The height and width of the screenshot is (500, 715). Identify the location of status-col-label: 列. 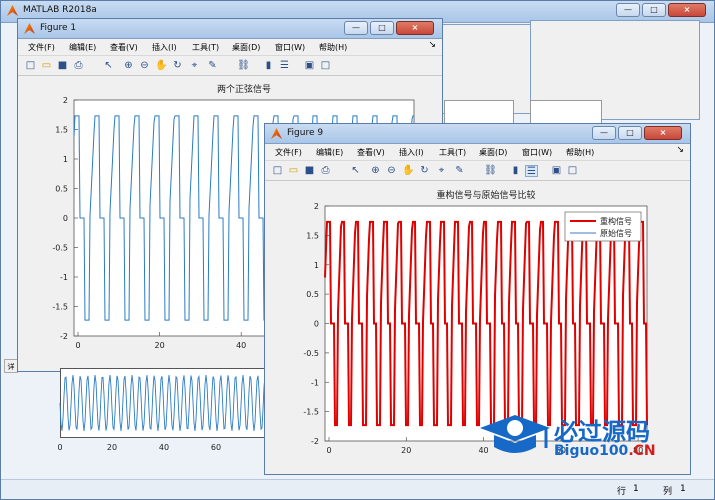
(668, 492).